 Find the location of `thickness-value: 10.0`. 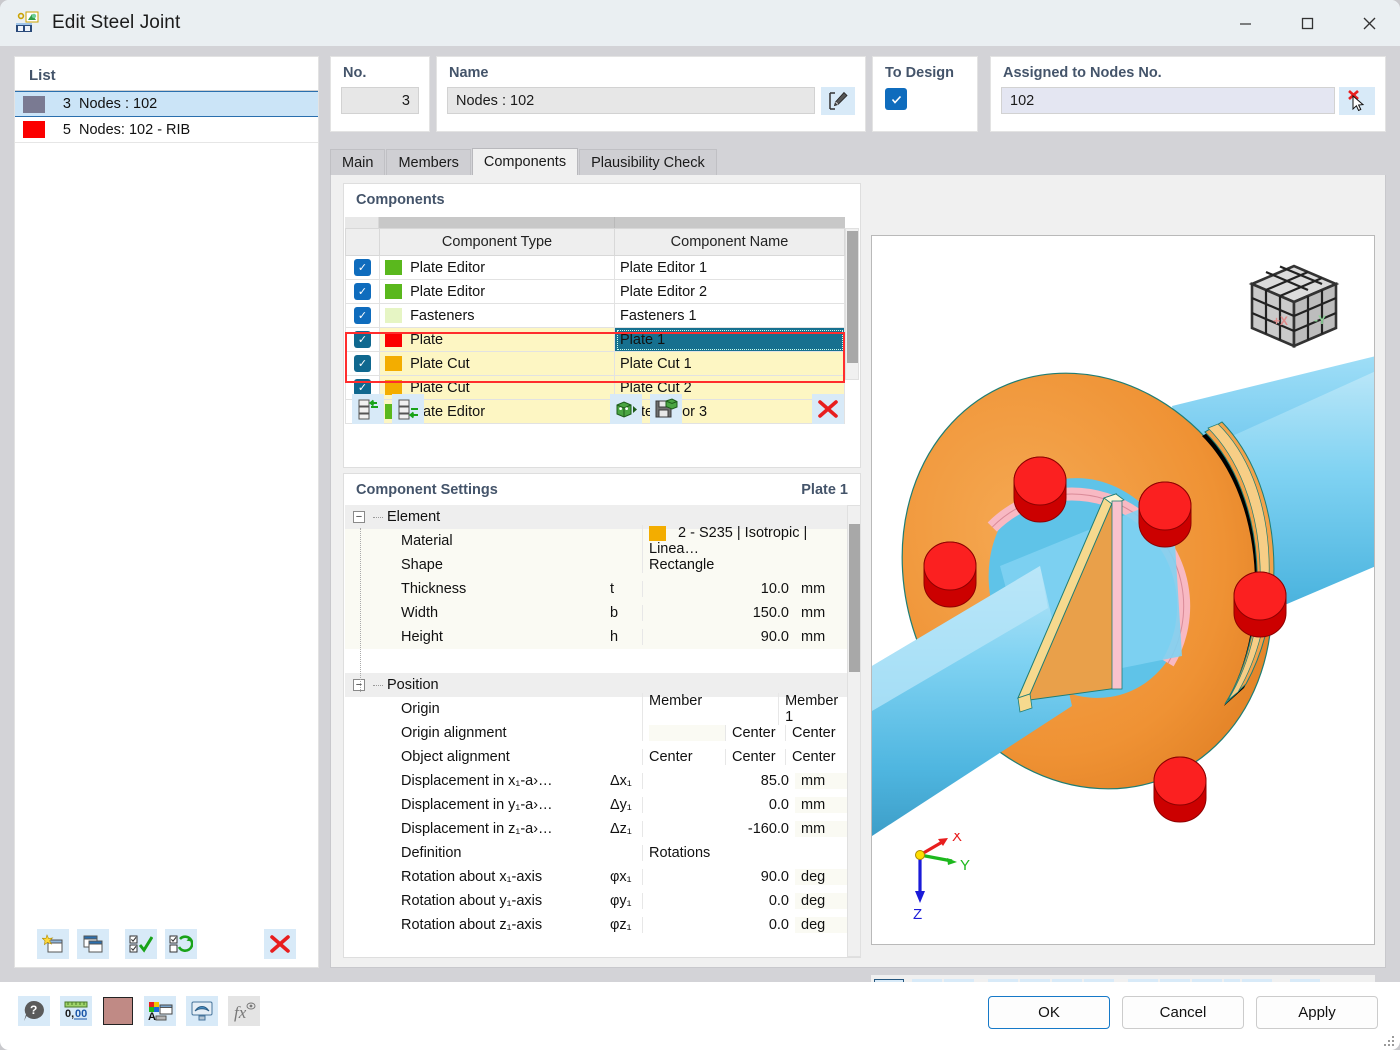

thickness-value: 10.0 is located at coordinates (718, 589).